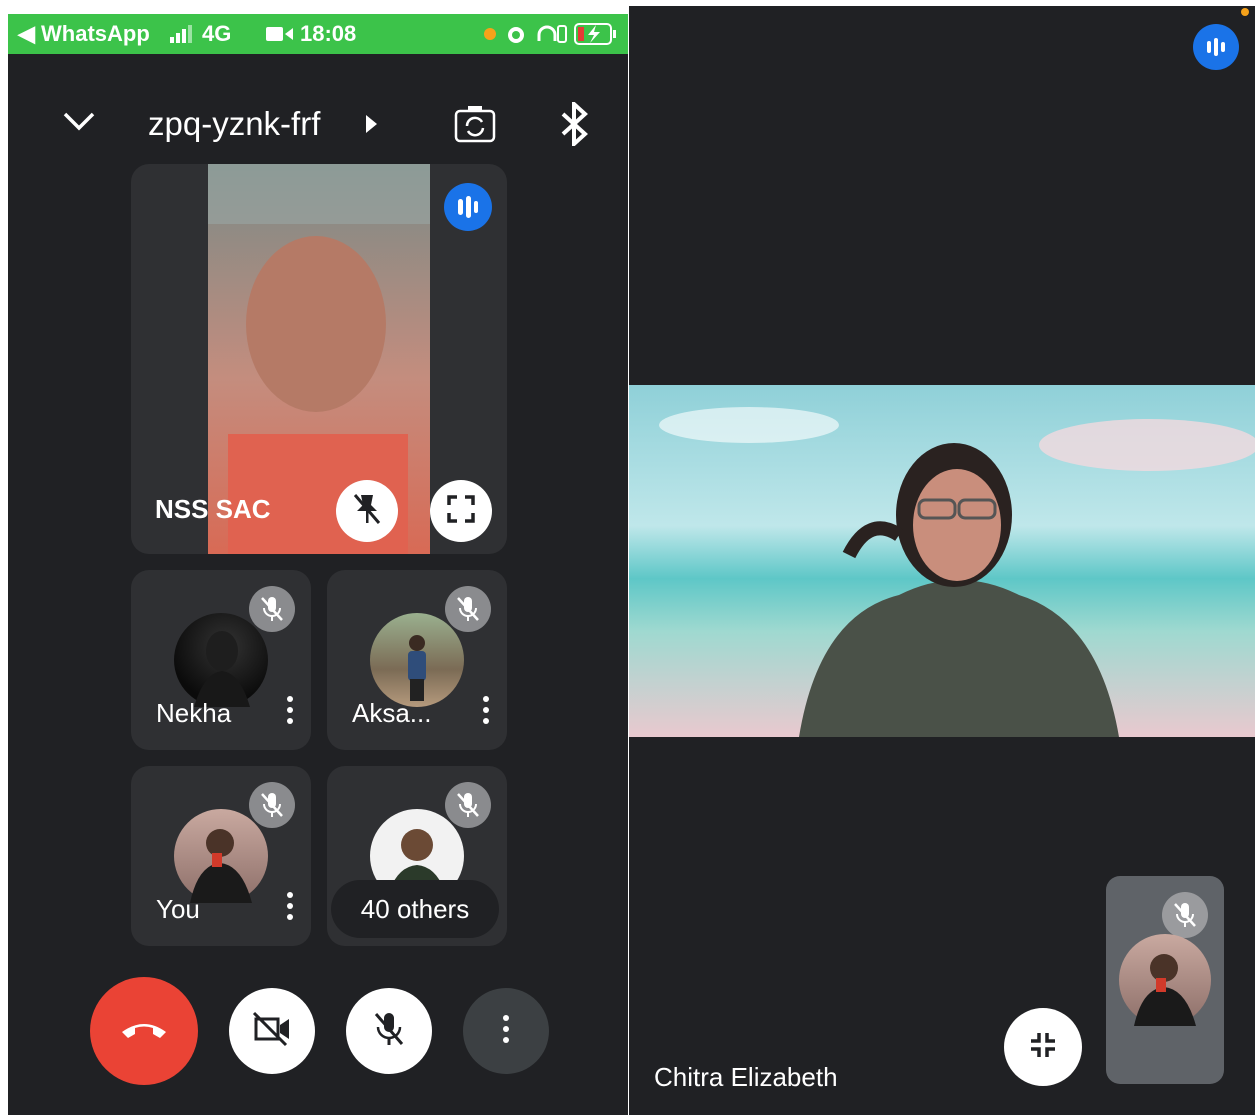 The image size is (1255, 1115). I want to click on fullscreen-button, so click(461, 511).